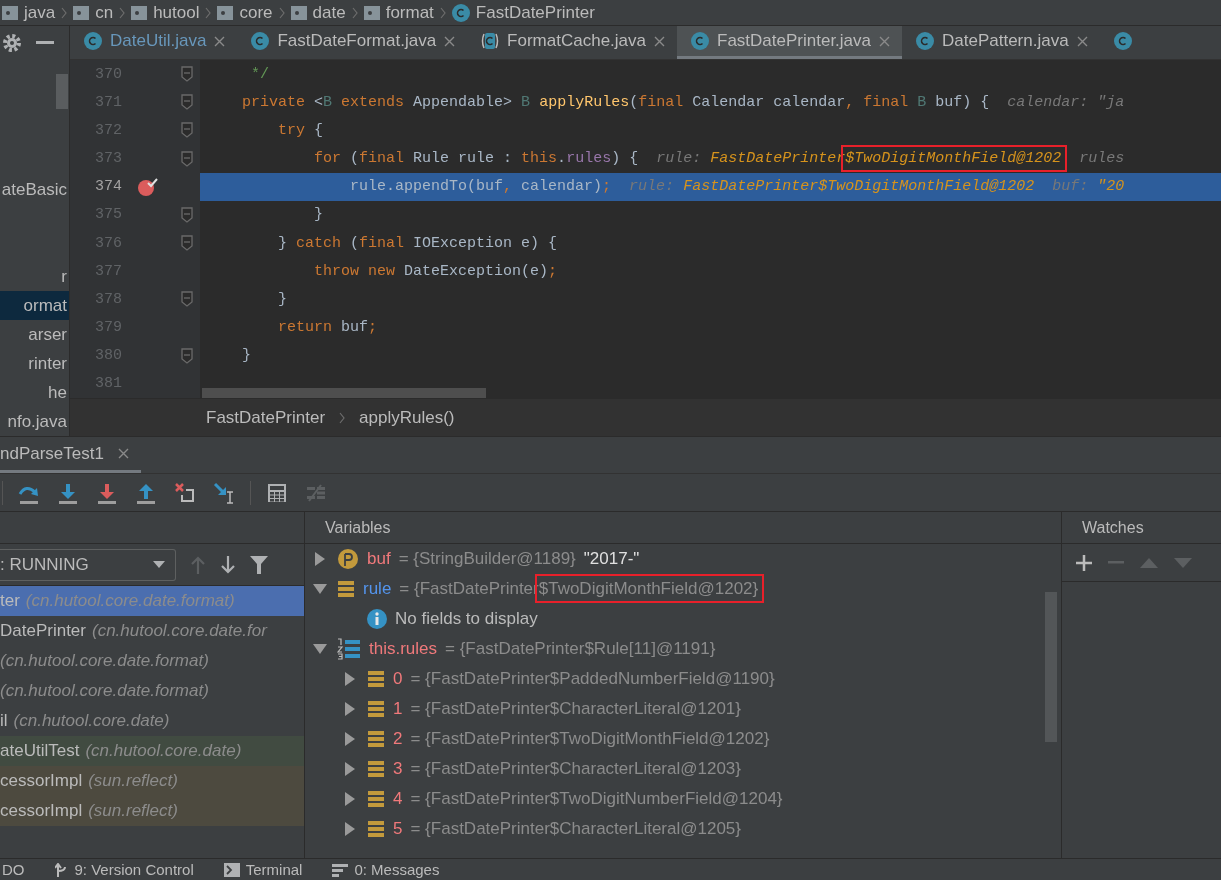 The width and height of the screenshot is (1221, 880). I want to click on settings-icon, so click(12, 42).